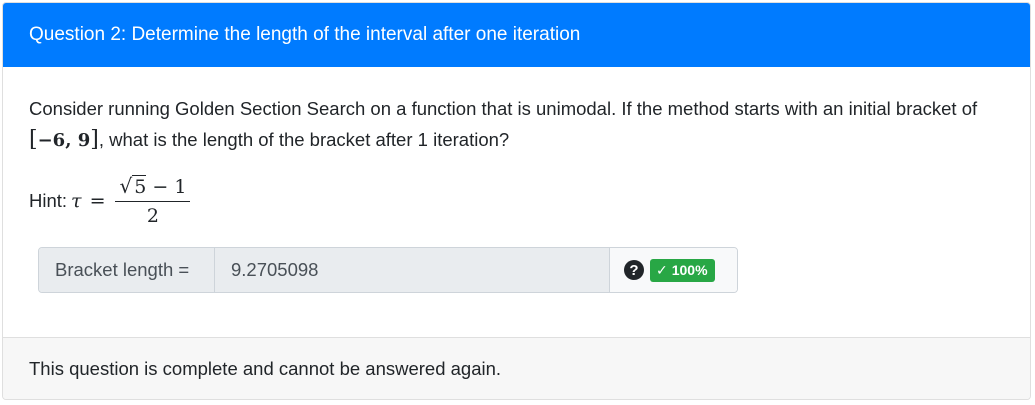  I want to click on score-badge: ✓ 100%, so click(682, 270).